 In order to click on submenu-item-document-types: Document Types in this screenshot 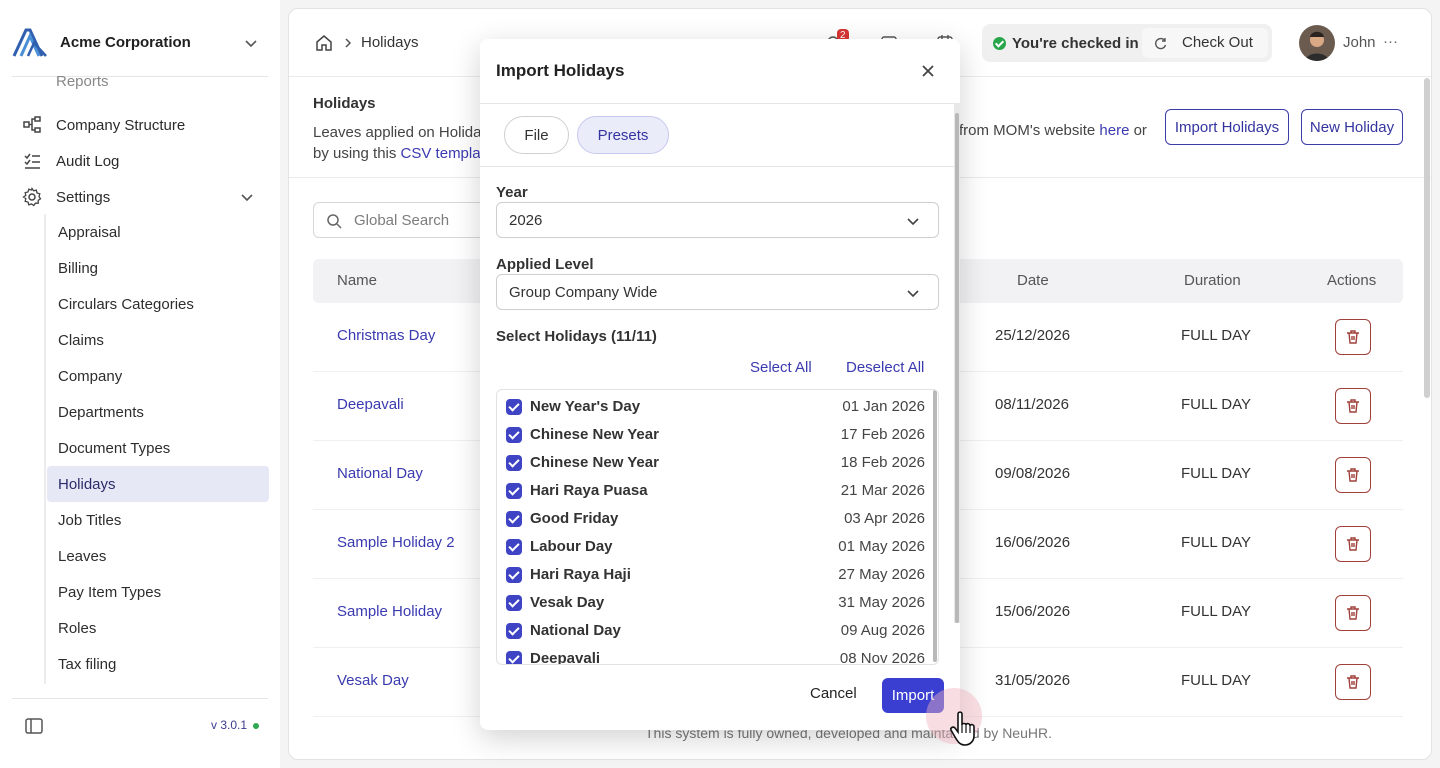, I will do `click(158, 448)`.